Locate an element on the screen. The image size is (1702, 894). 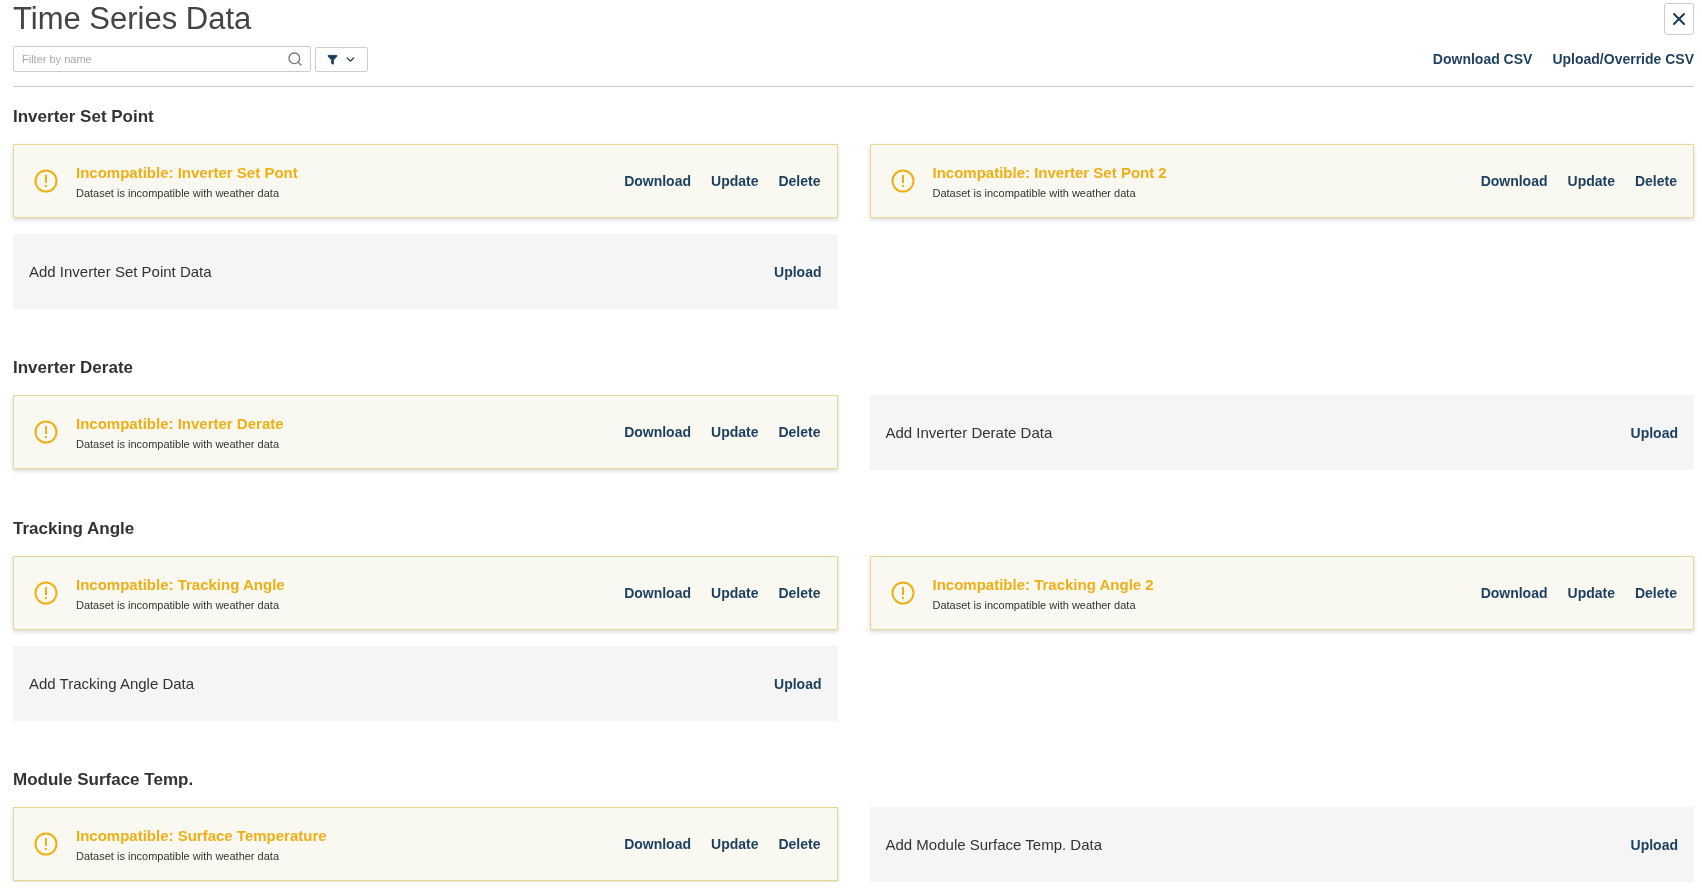
filter-button is located at coordinates (341, 59).